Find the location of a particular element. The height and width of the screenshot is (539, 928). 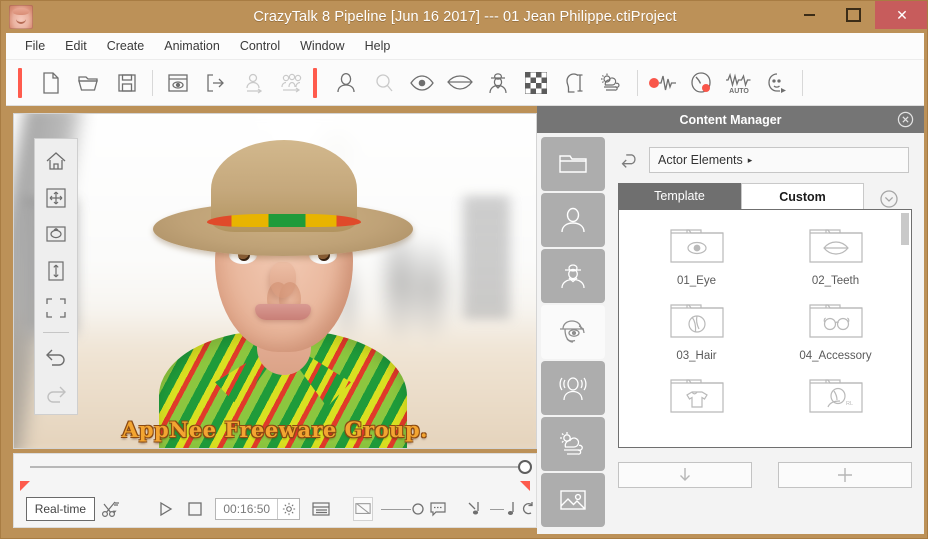

menu-edit: Edit is located at coordinates (76, 46).